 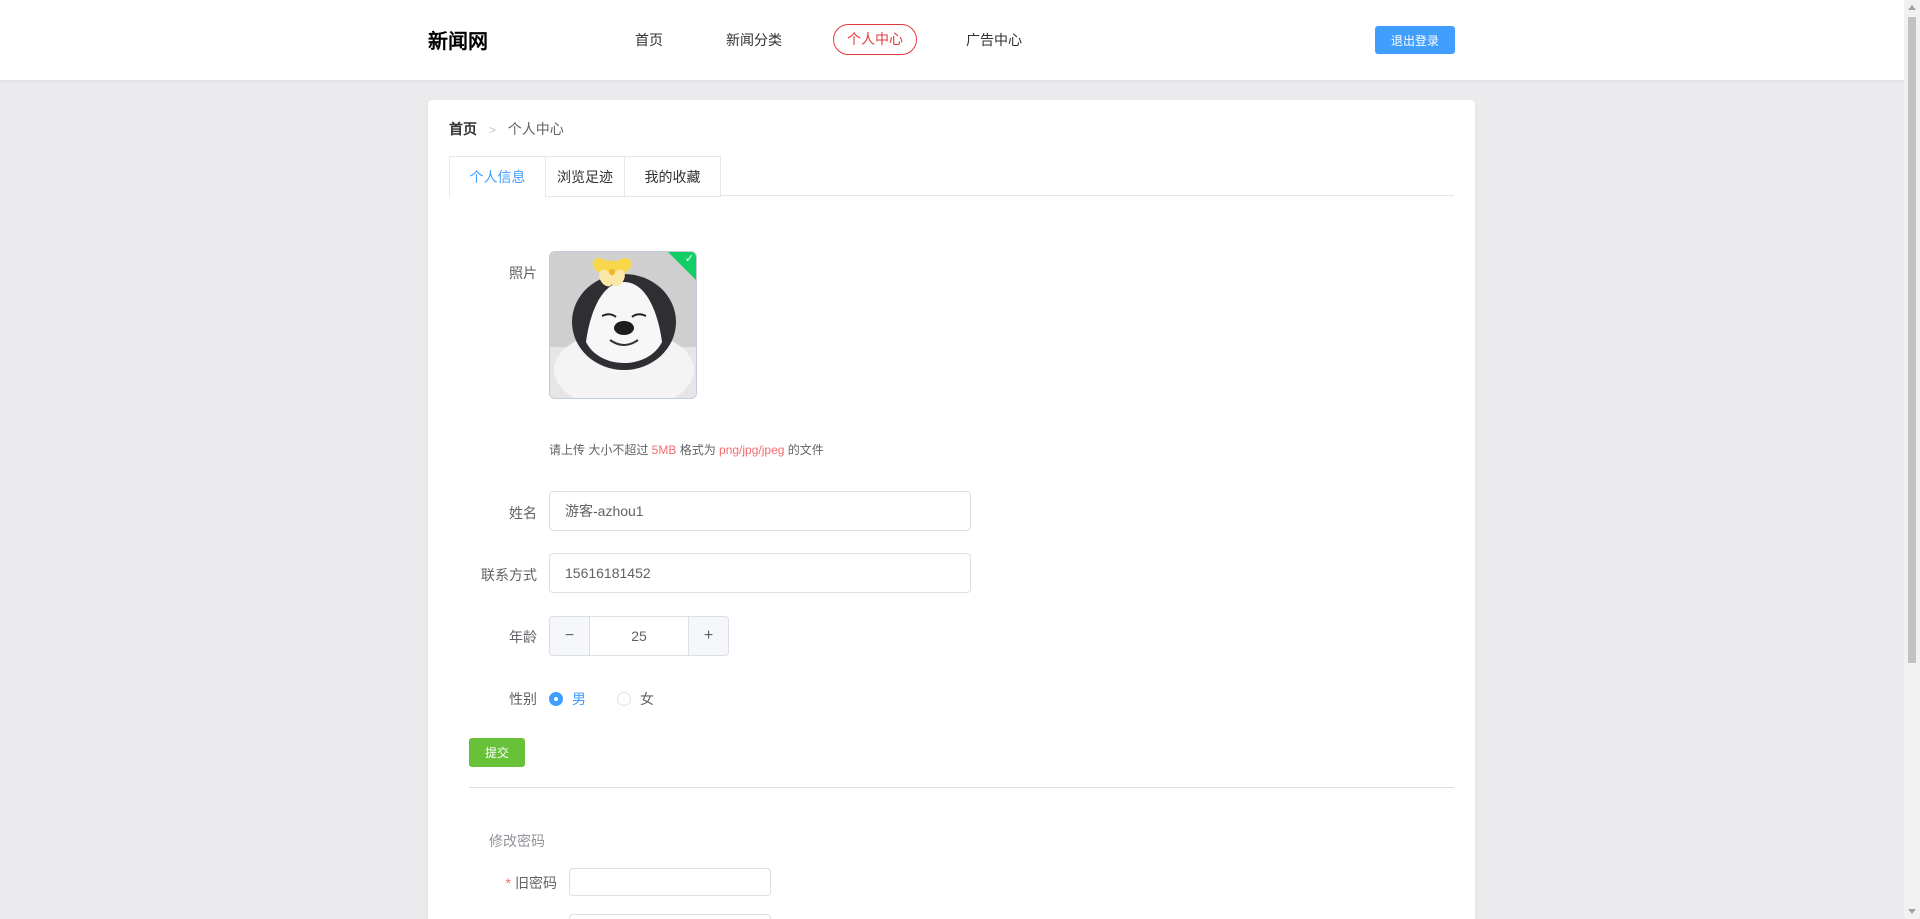 I want to click on old-password-input, so click(x=670, y=882).